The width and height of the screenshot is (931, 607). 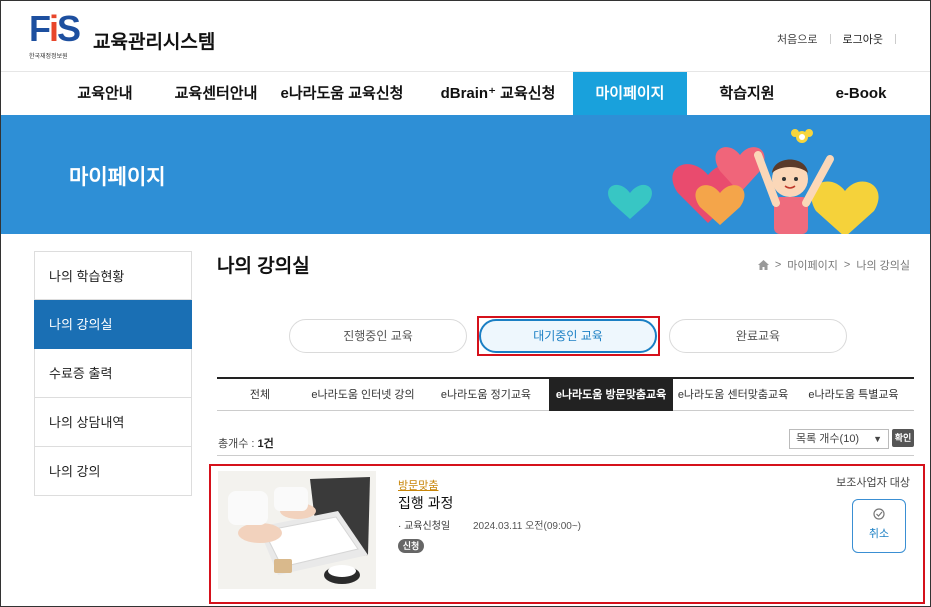 What do you see at coordinates (55, 28) in the screenshot?
I see `logo-mark: FiS` at bounding box center [55, 28].